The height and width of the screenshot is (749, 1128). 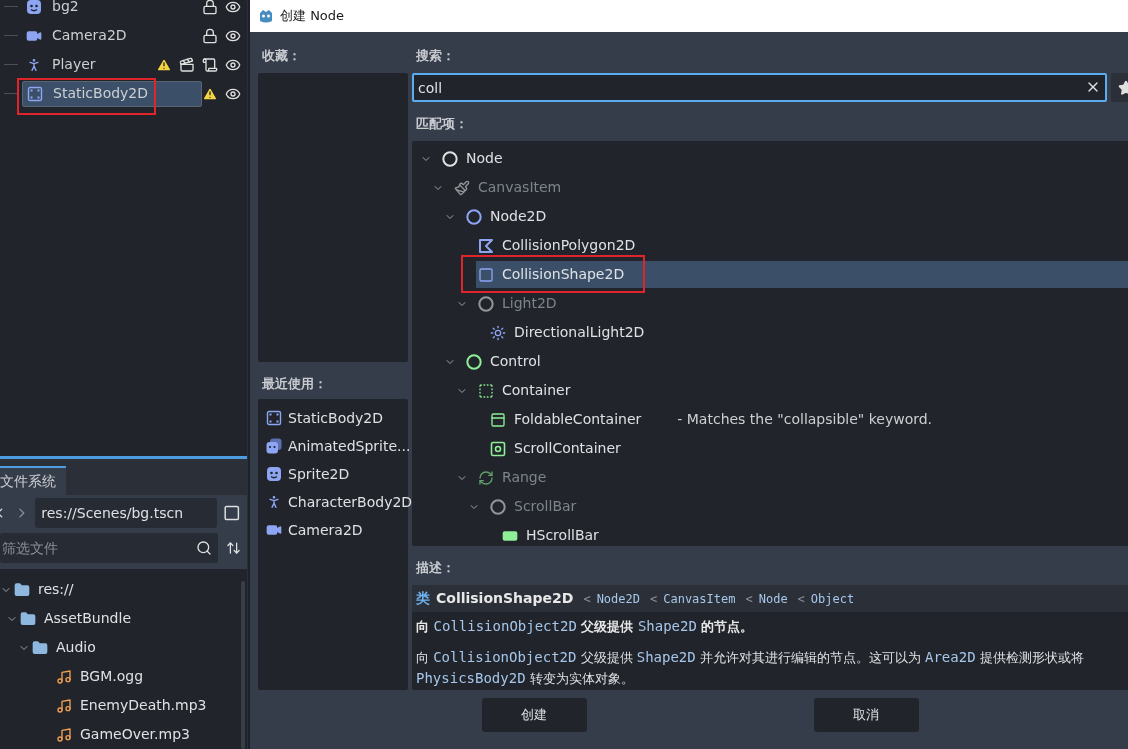 I want to click on recent-item: StaticBody2D, so click(x=333, y=418).